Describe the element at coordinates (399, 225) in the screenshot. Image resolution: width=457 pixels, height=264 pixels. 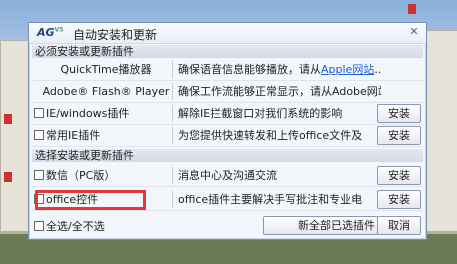
I see `cancel-button: 取消` at that location.